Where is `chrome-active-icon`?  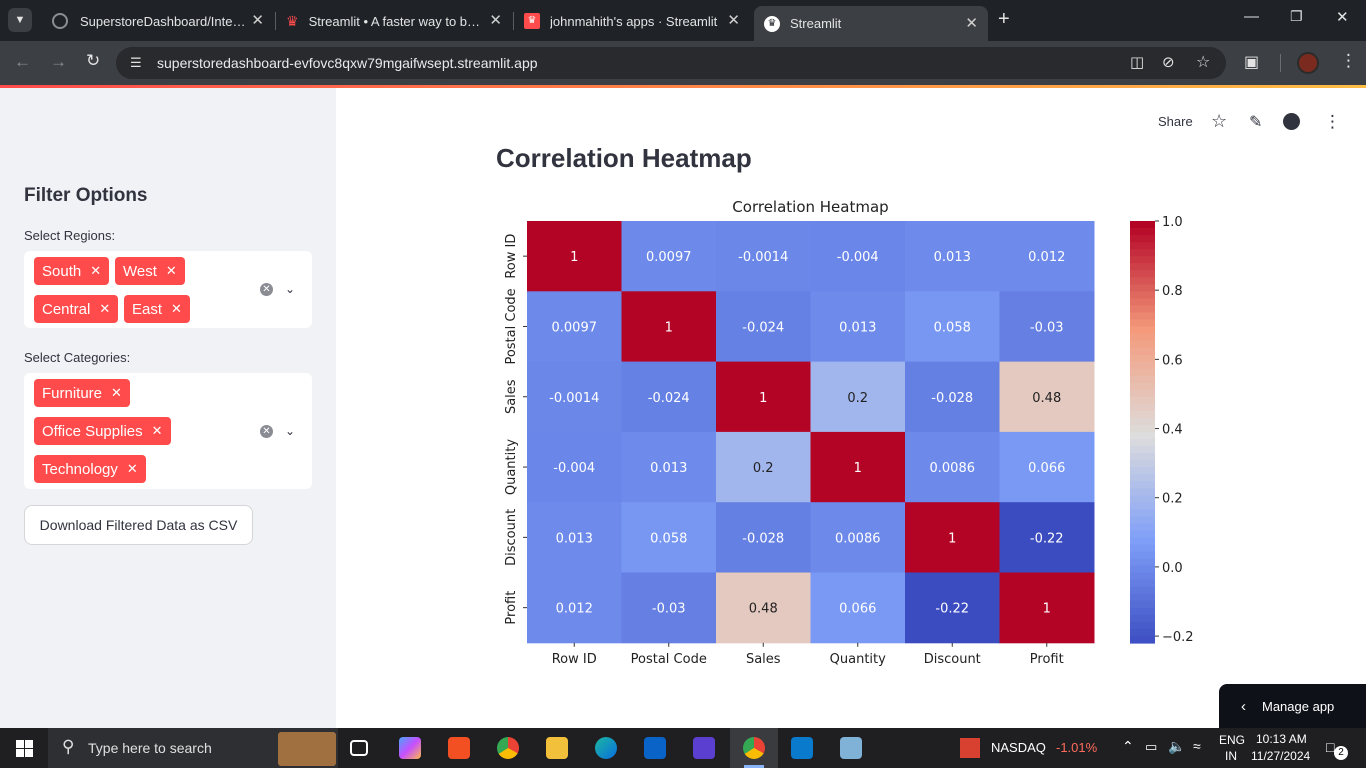
chrome-active-icon is located at coordinates (754, 748).